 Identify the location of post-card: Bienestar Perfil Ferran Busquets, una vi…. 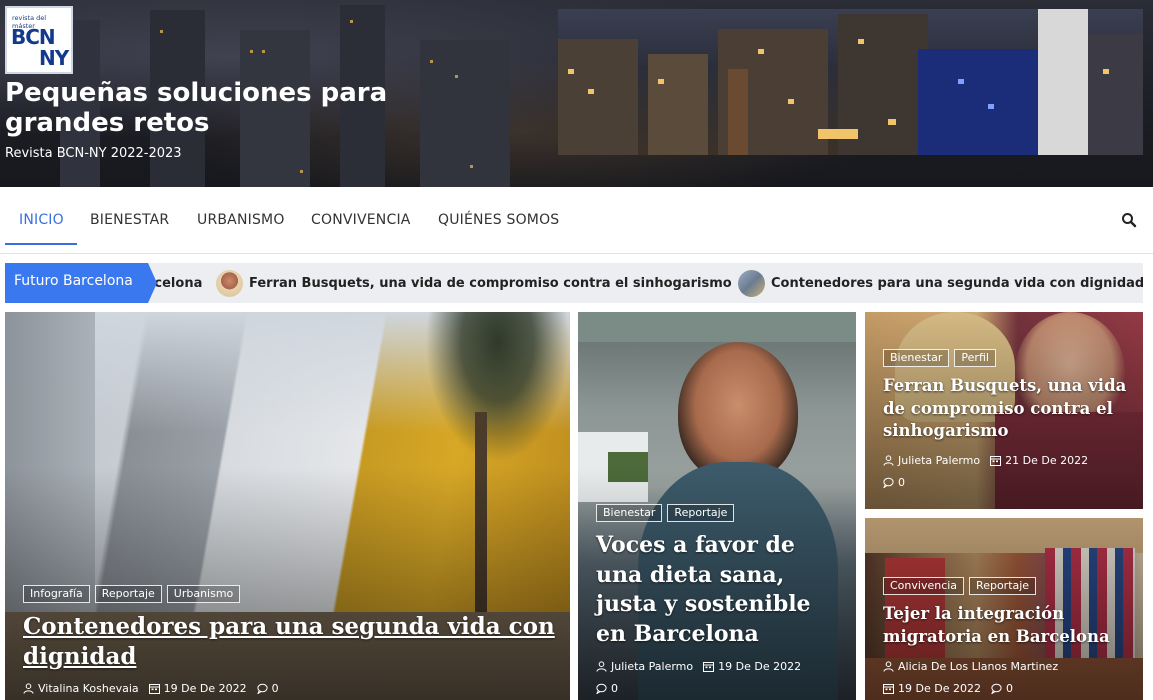
(1004, 410).